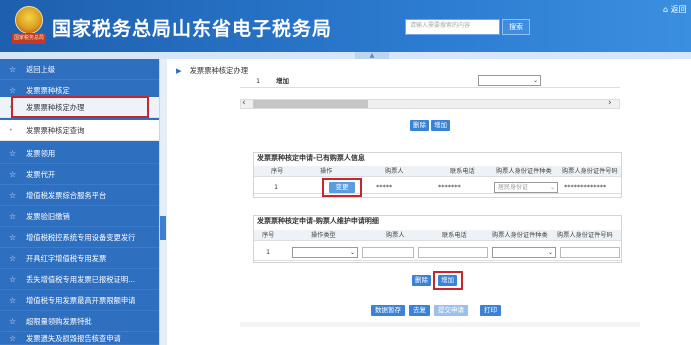  Describe the element at coordinates (372, 55) in the screenshot. I see `collapse-header-toggle: ▲` at that location.